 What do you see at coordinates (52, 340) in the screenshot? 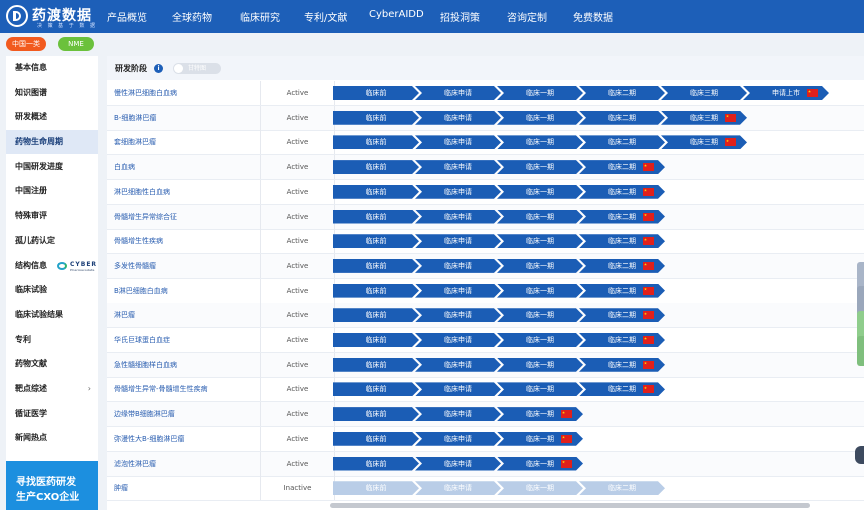
I see `sidebar-item-patents: 专利` at bounding box center [52, 340].